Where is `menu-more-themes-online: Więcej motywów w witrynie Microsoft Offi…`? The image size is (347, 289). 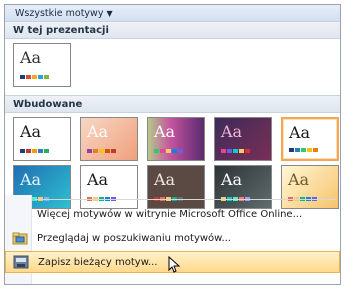 menu-more-themes-online: Więcej motywów w witrynie Microsoft Offi… is located at coordinates (172, 214).